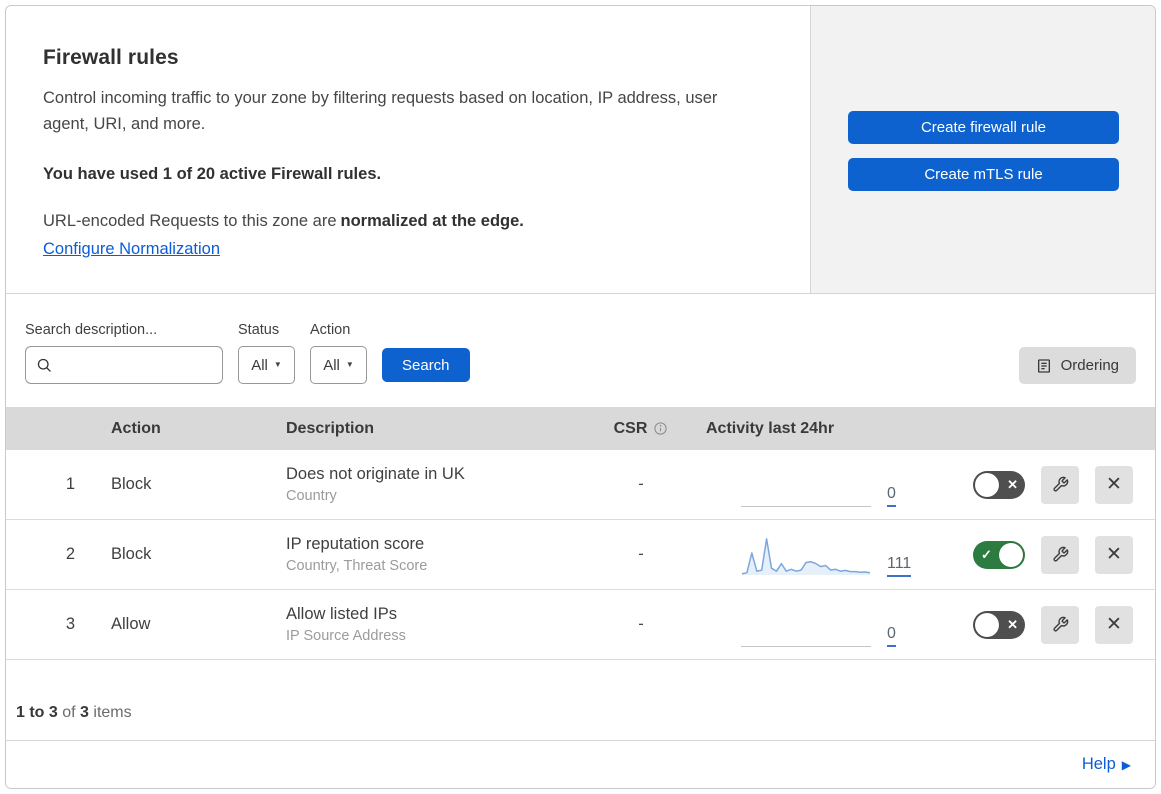 This screenshot has width=1161, height=794. I want to click on rule-criteria: Country, Threat Score, so click(357, 566).